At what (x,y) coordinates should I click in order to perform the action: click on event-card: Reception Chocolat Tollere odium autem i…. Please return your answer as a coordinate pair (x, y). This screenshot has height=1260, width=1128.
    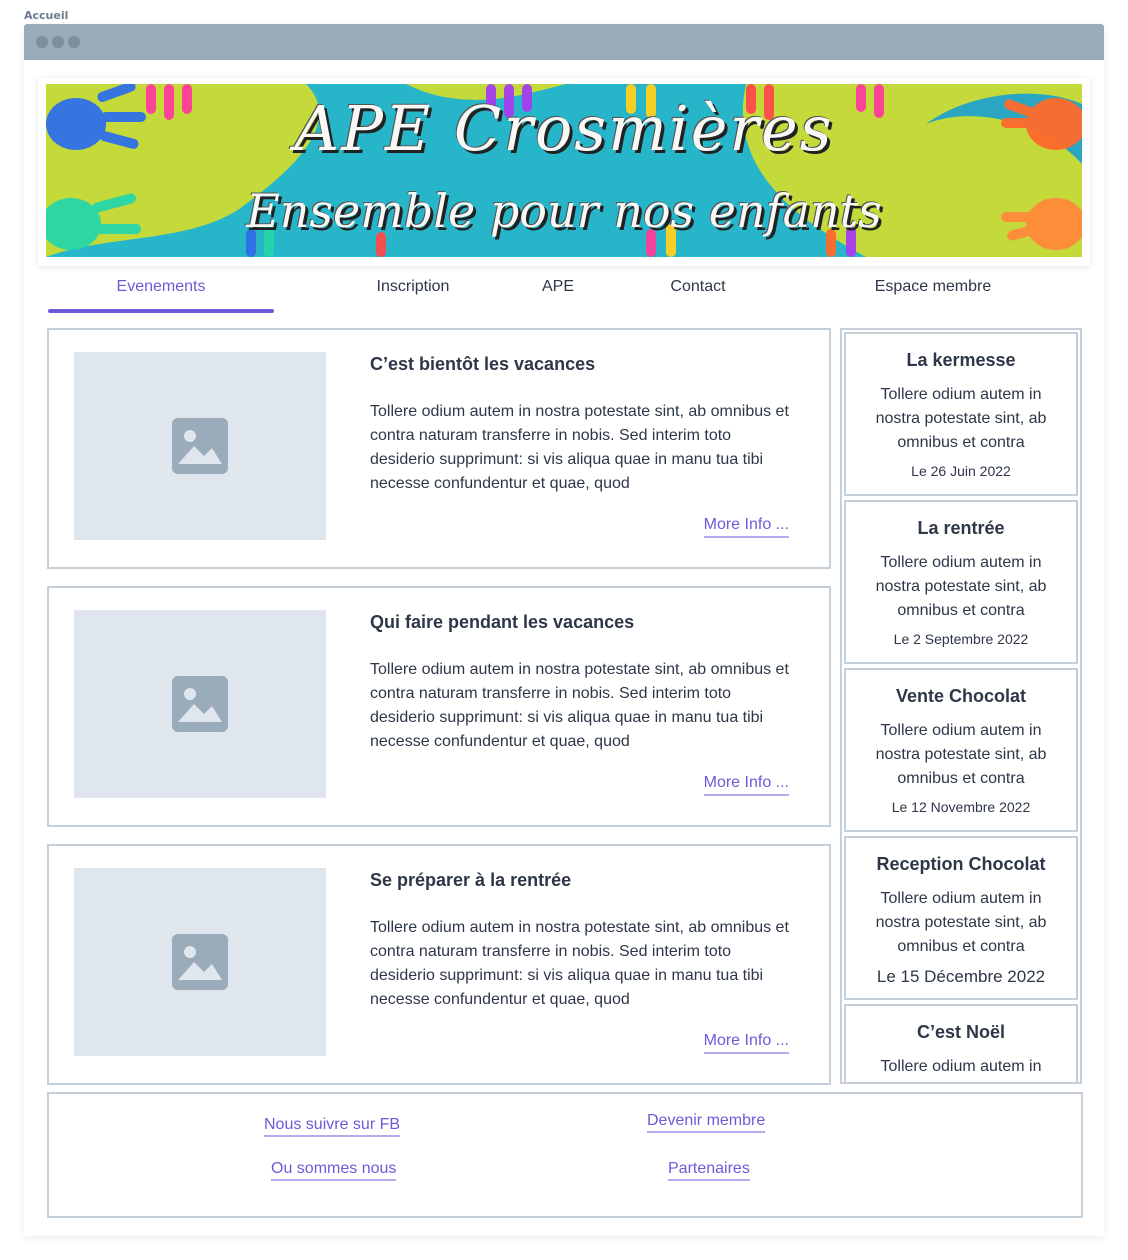
    Looking at the image, I should click on (961, 918).